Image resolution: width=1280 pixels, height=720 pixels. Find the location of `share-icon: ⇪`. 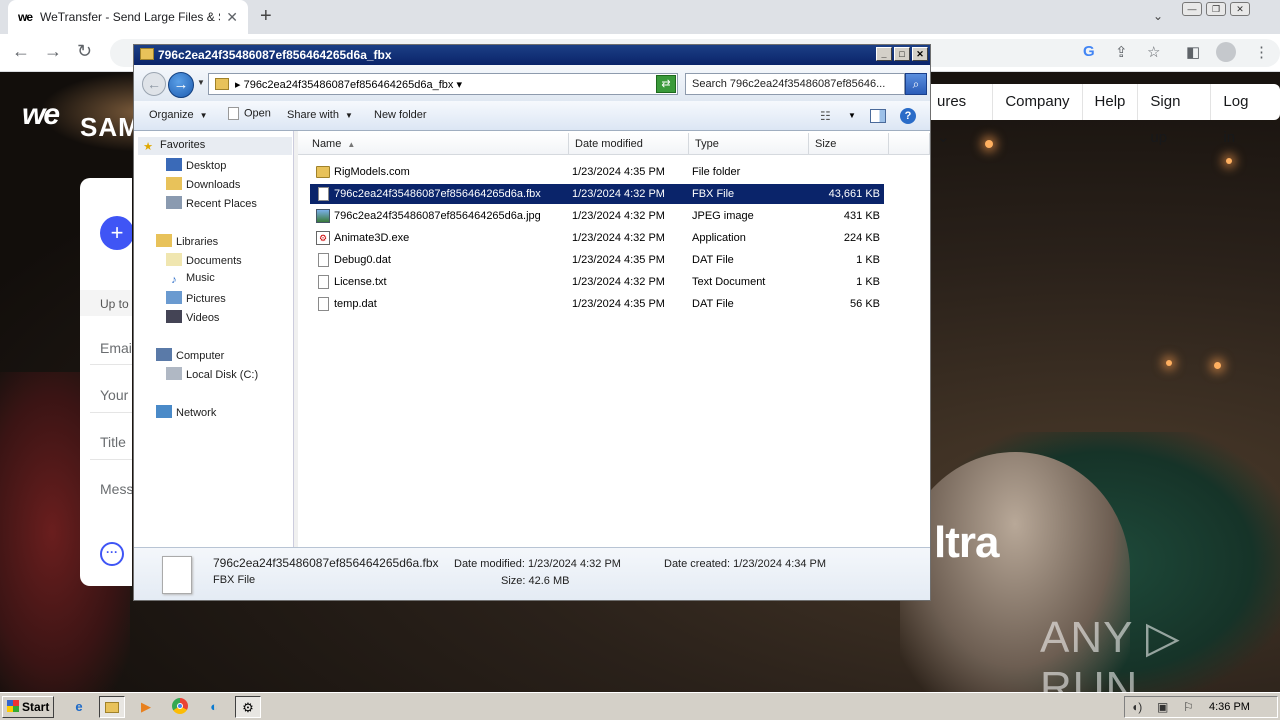

share-icon: ⇪ is located at coordinates (1121, 52).